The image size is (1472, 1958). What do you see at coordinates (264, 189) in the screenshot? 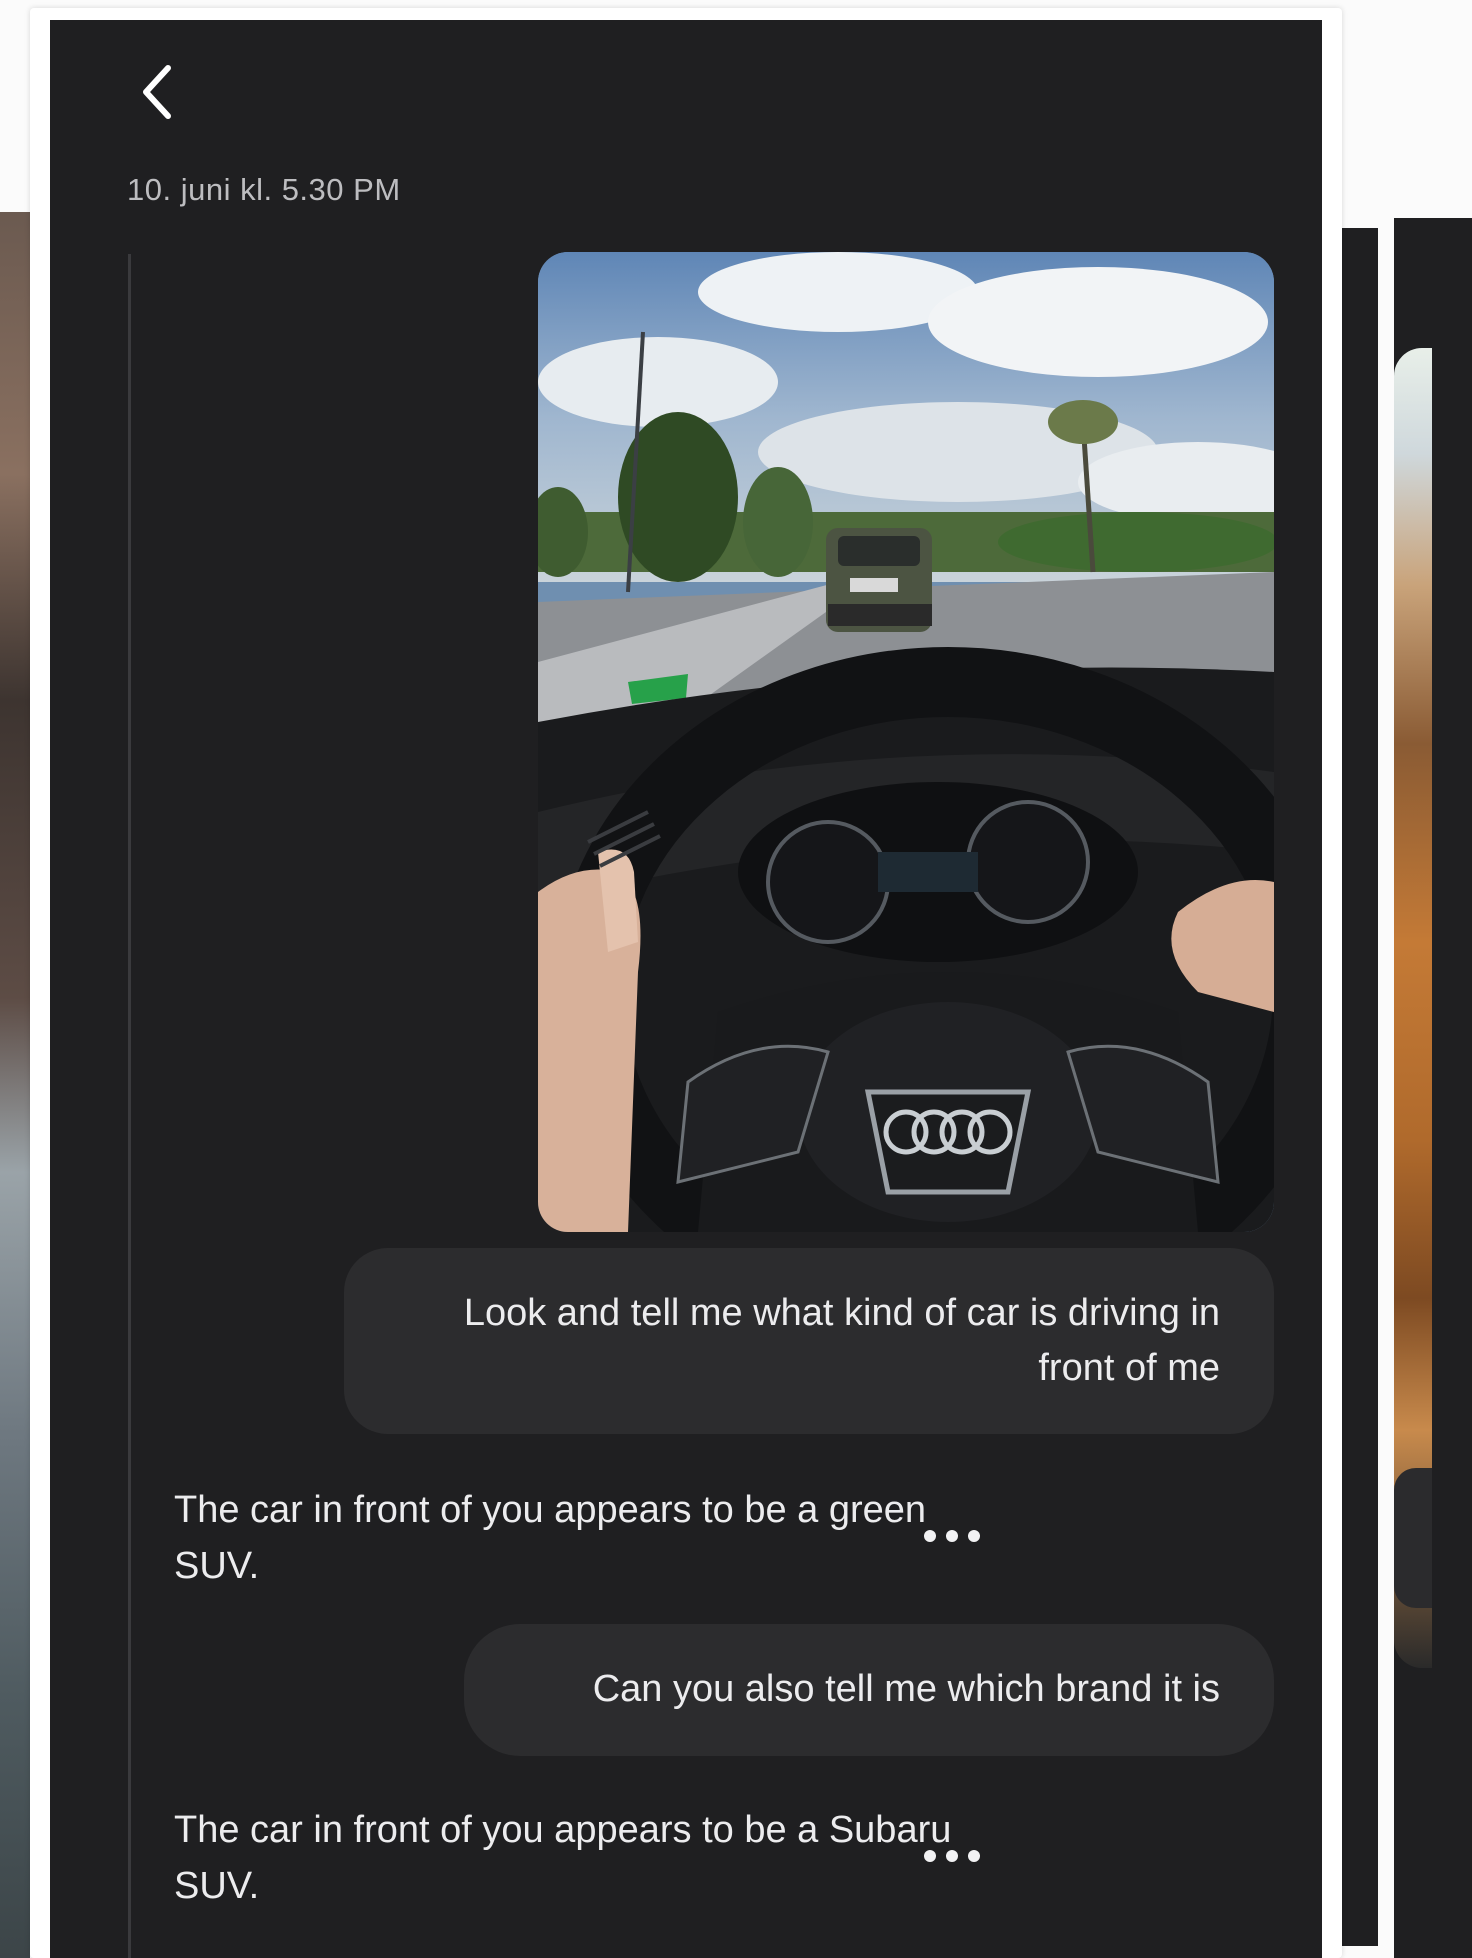
I see `message-timestamp: 10. juni kl. 5.30 PM` at bounding box center [264, 189].